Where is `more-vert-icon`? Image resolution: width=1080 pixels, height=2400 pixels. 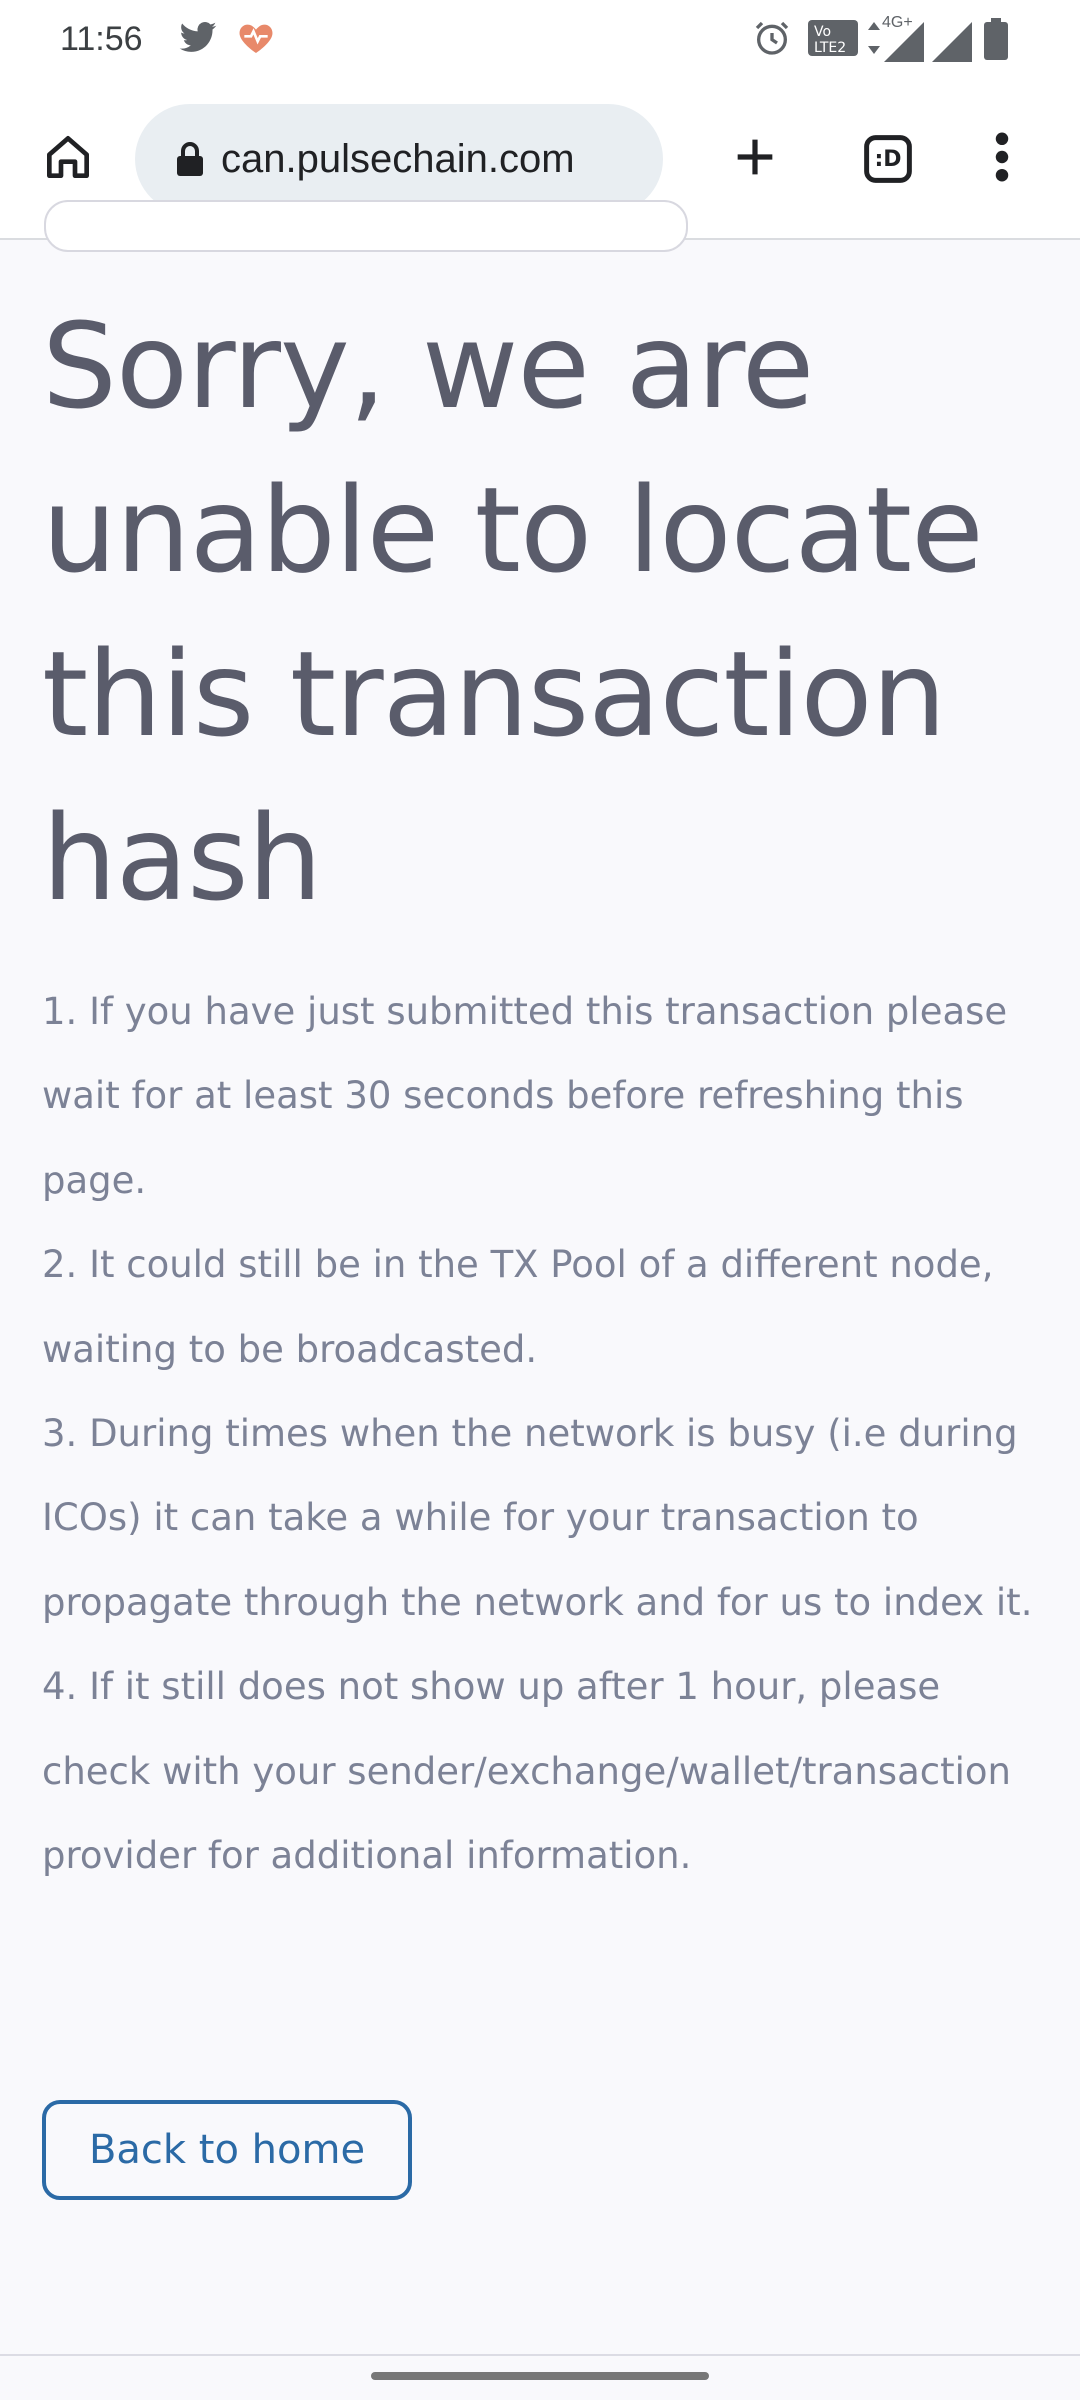
more-vert-icon is located at coordinates (1002, 159).